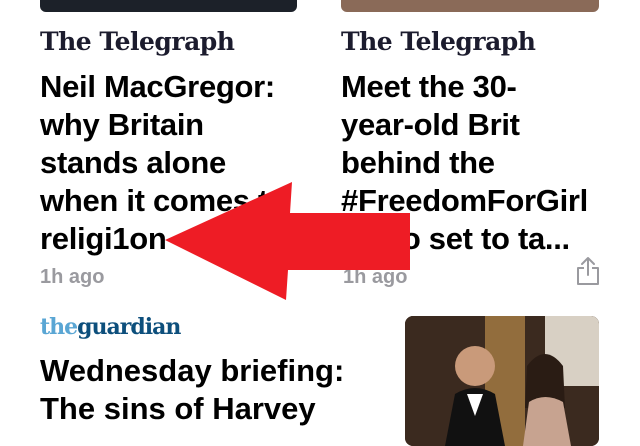  What do you see at coordinates (110, 327) in the screenshot?
I see `publisher-logo-guardian: theguardian` at bounding box center [110, 327].